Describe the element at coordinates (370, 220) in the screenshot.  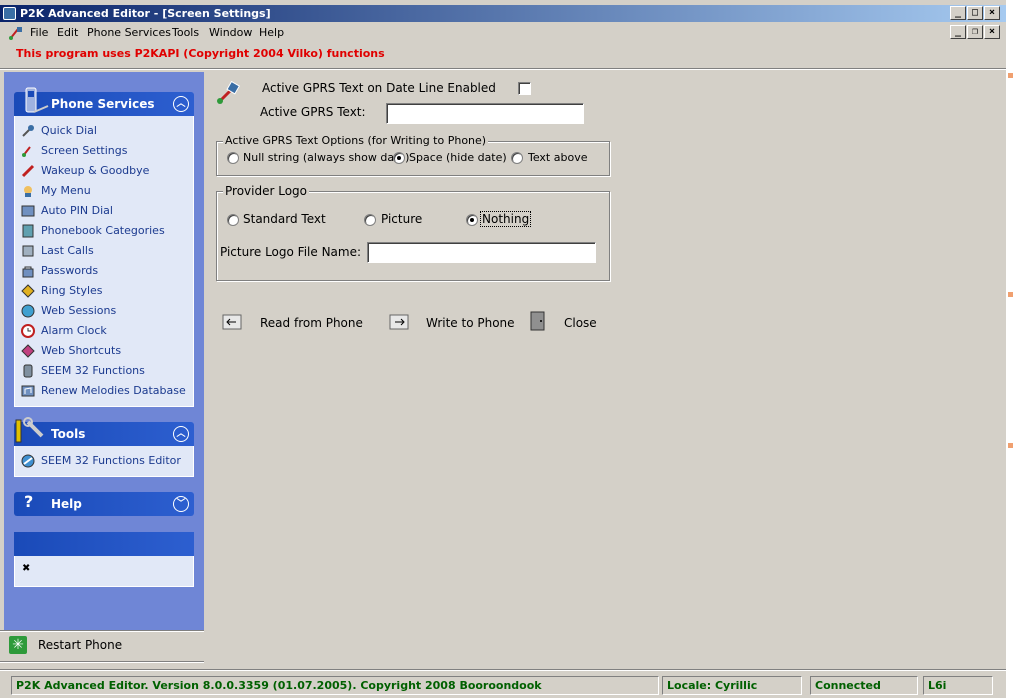
I see `picture-radio` at that location.